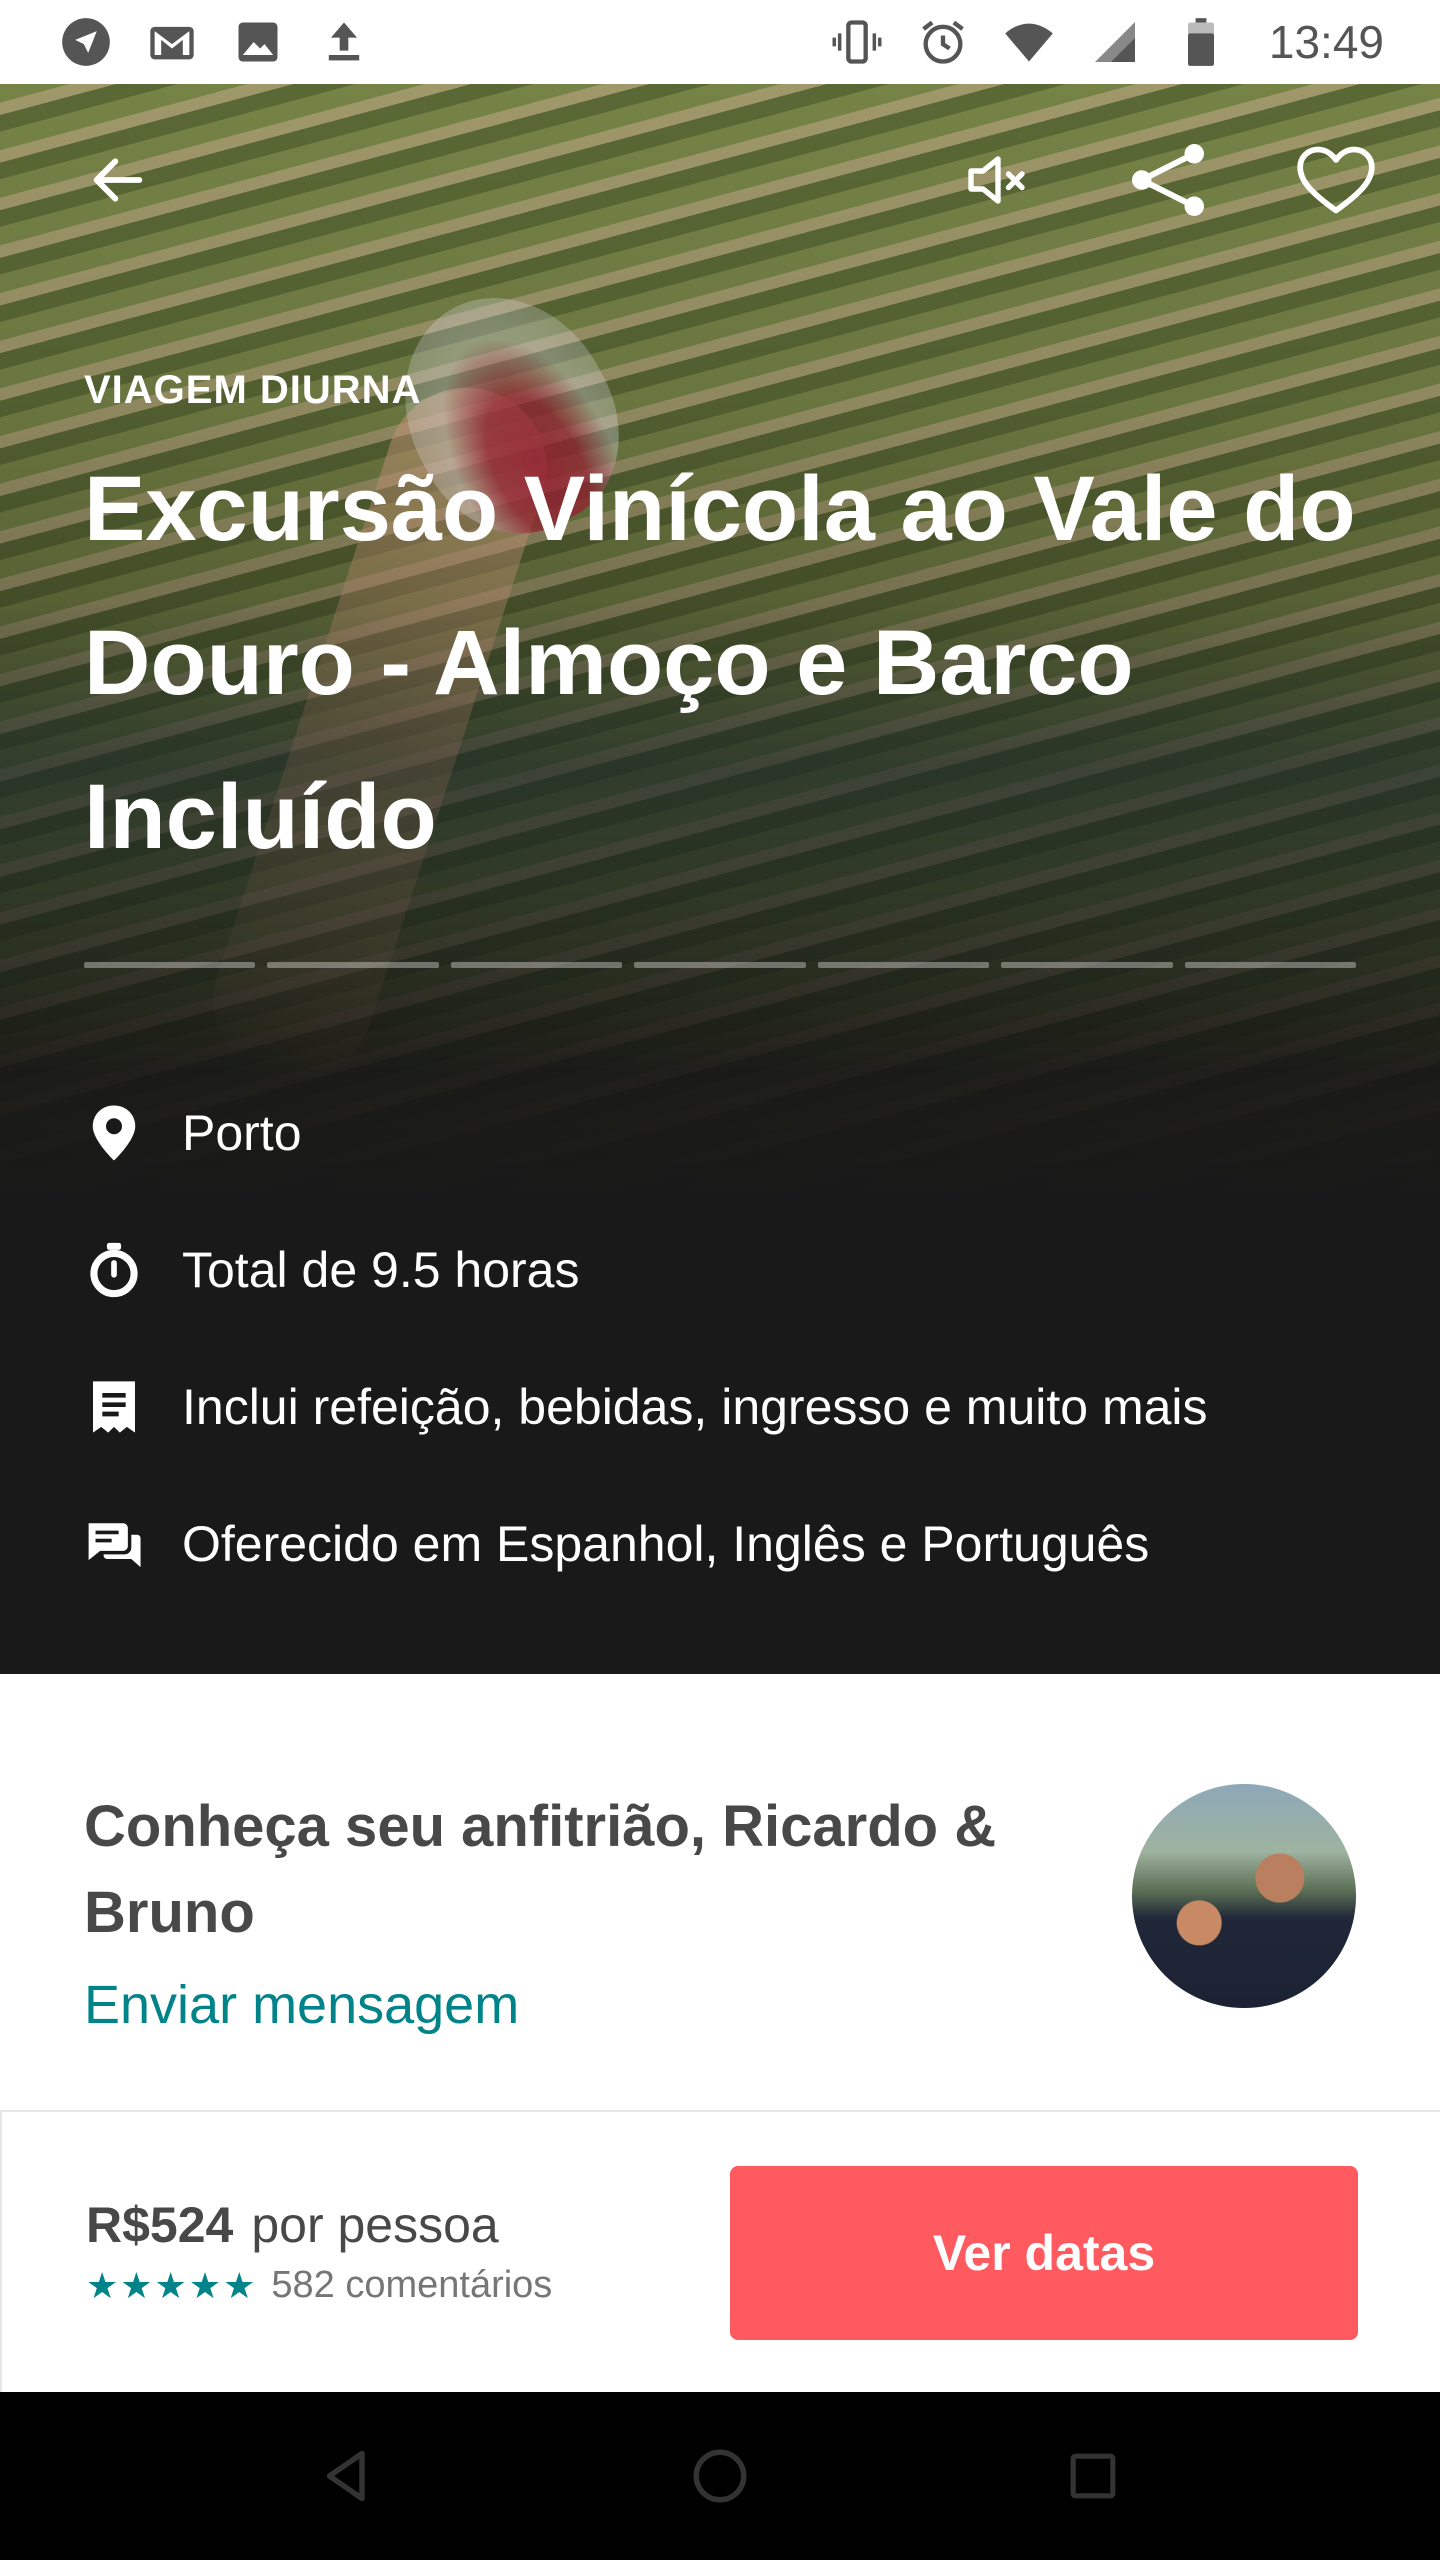  What do you see at coordinates (1201, 42) in the screenshot?
I see `battery-icon` at bounding box center [1201, 42].